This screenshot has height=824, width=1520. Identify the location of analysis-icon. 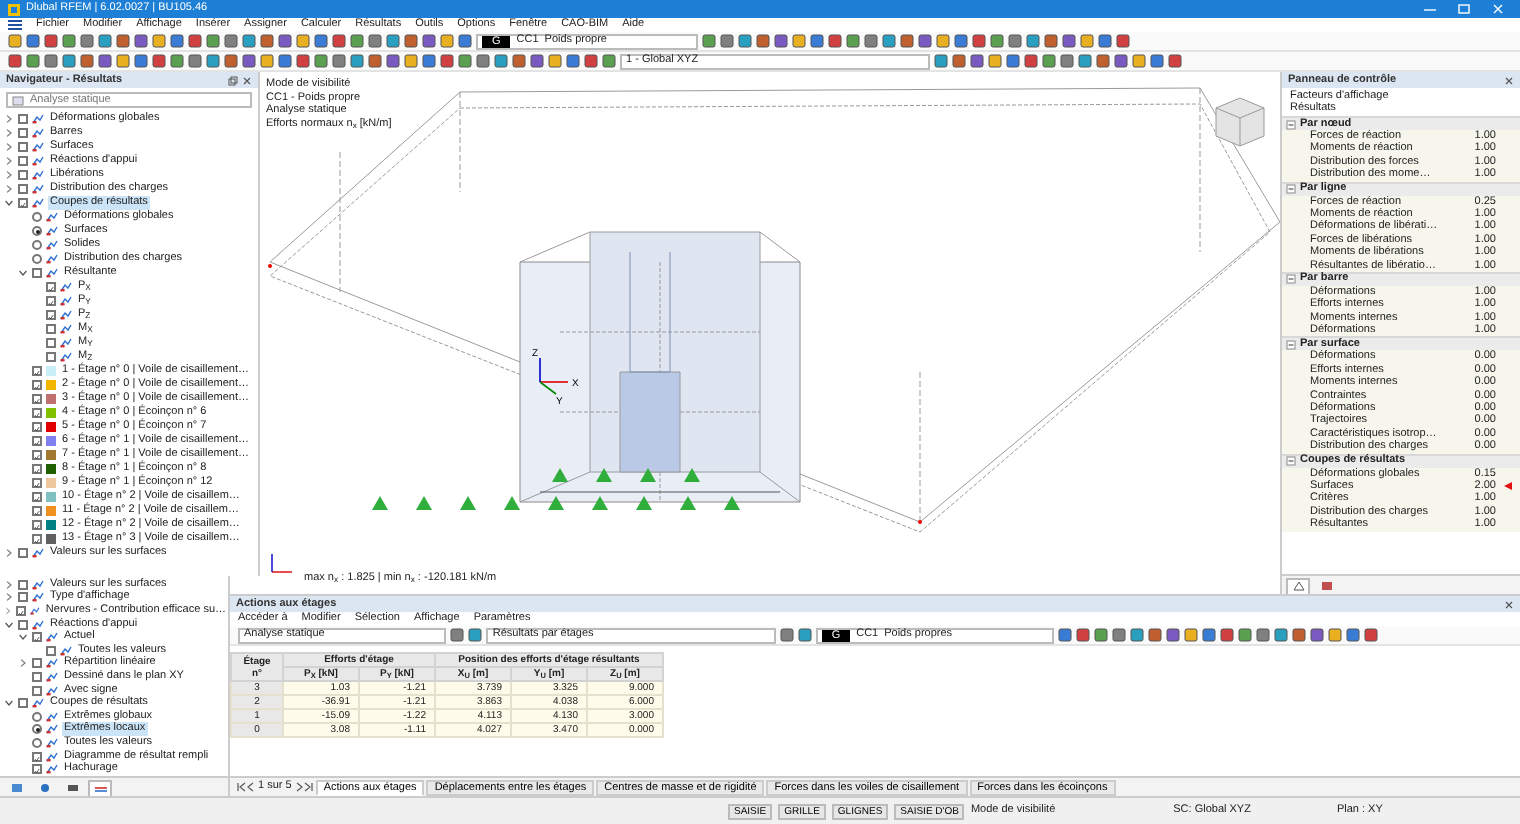
(18, 100).